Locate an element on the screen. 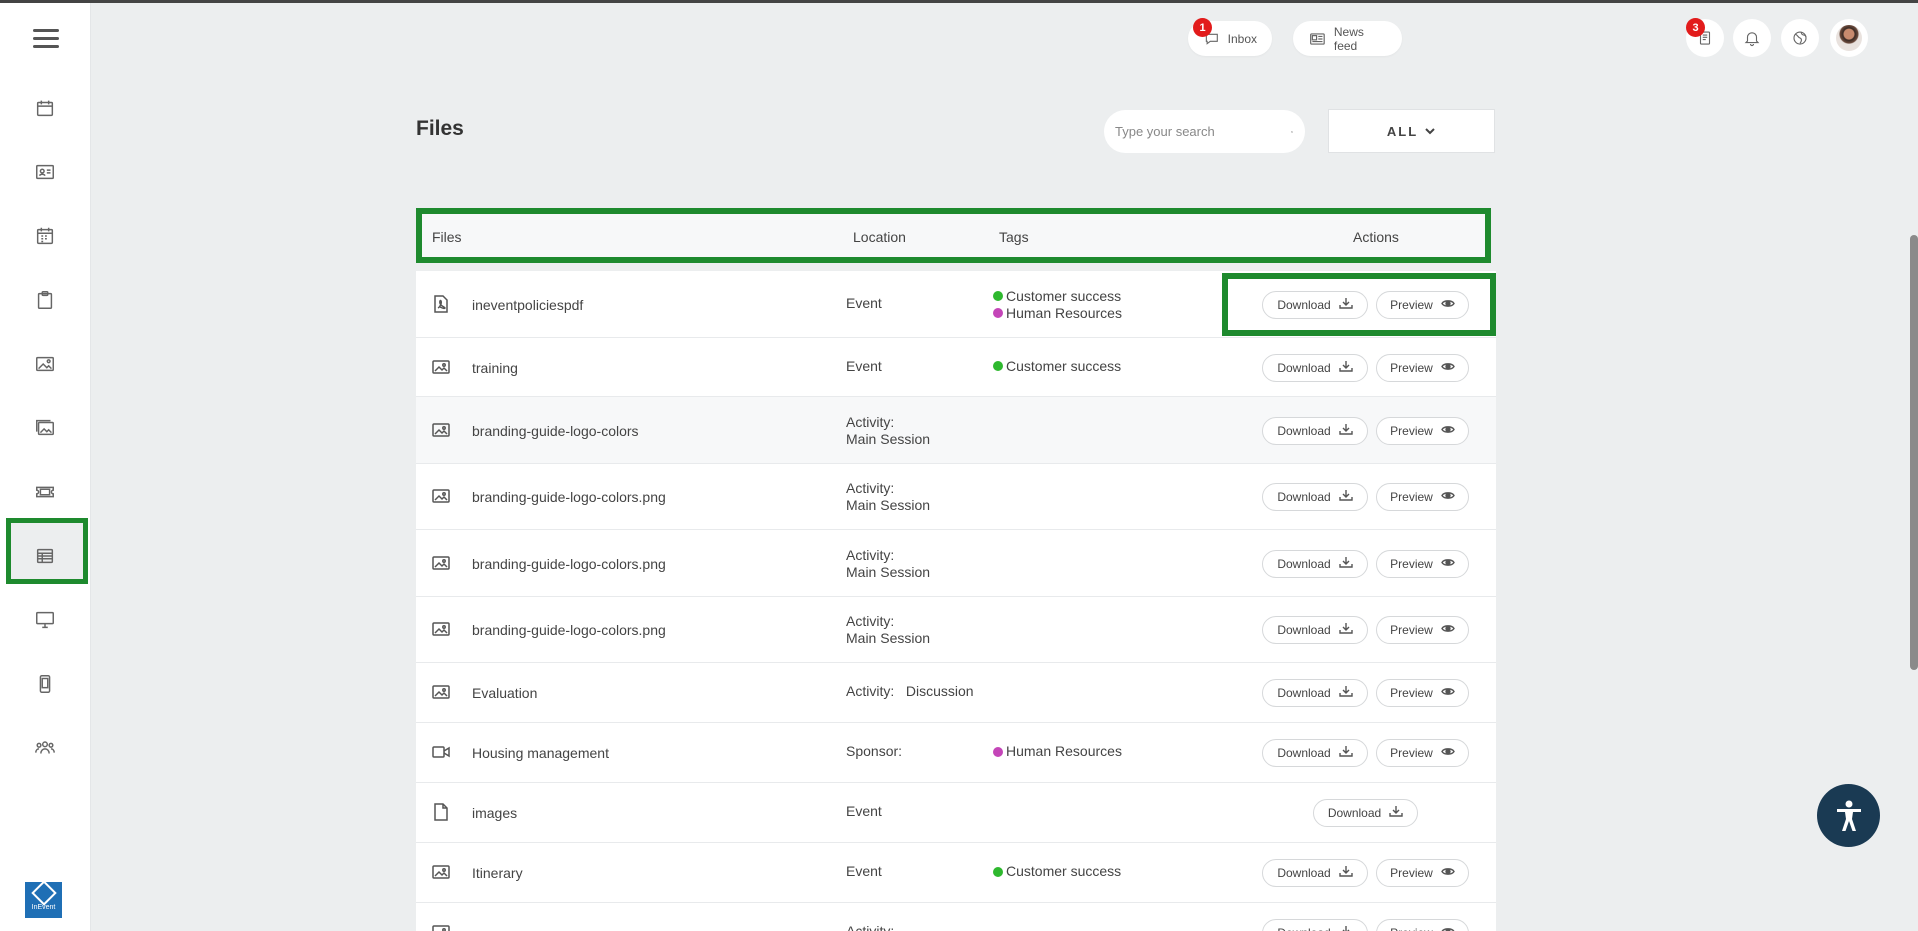 The height and width of the screenshot is (931, 1918). accessibility-button is located at coordinates (1848, 815).